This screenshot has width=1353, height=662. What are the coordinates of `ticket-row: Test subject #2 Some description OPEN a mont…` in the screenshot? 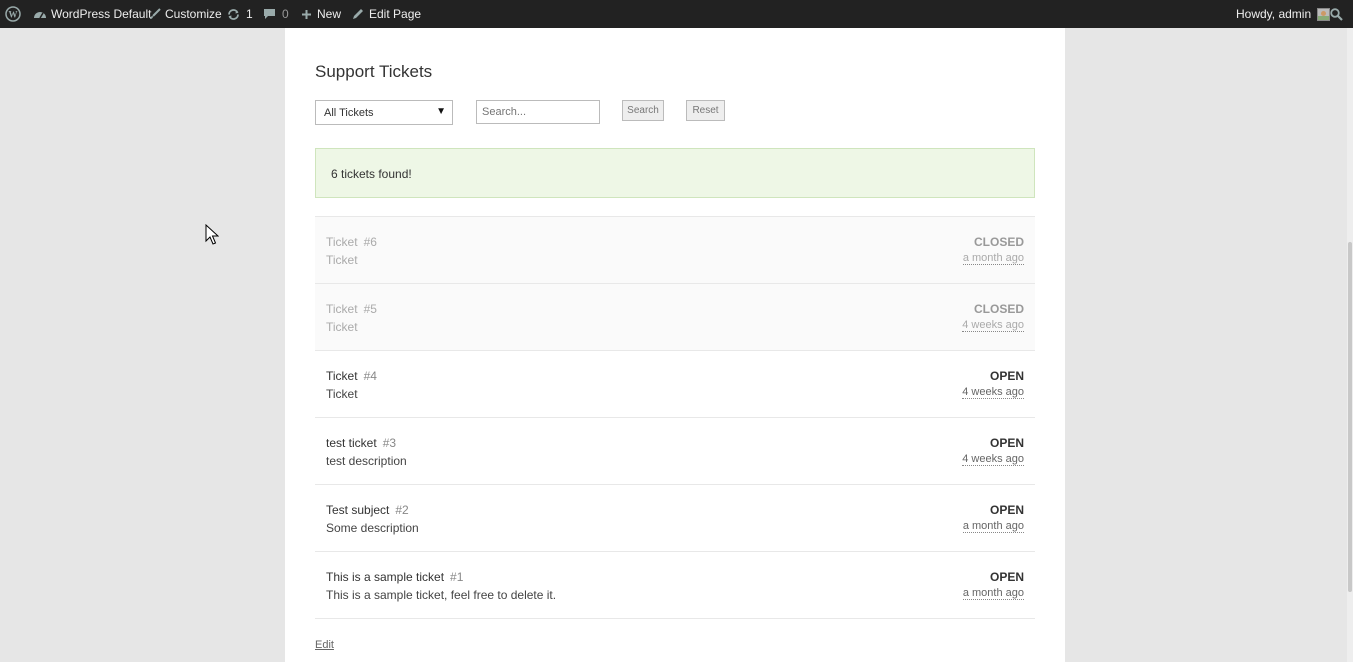 It's located at (675, 518).